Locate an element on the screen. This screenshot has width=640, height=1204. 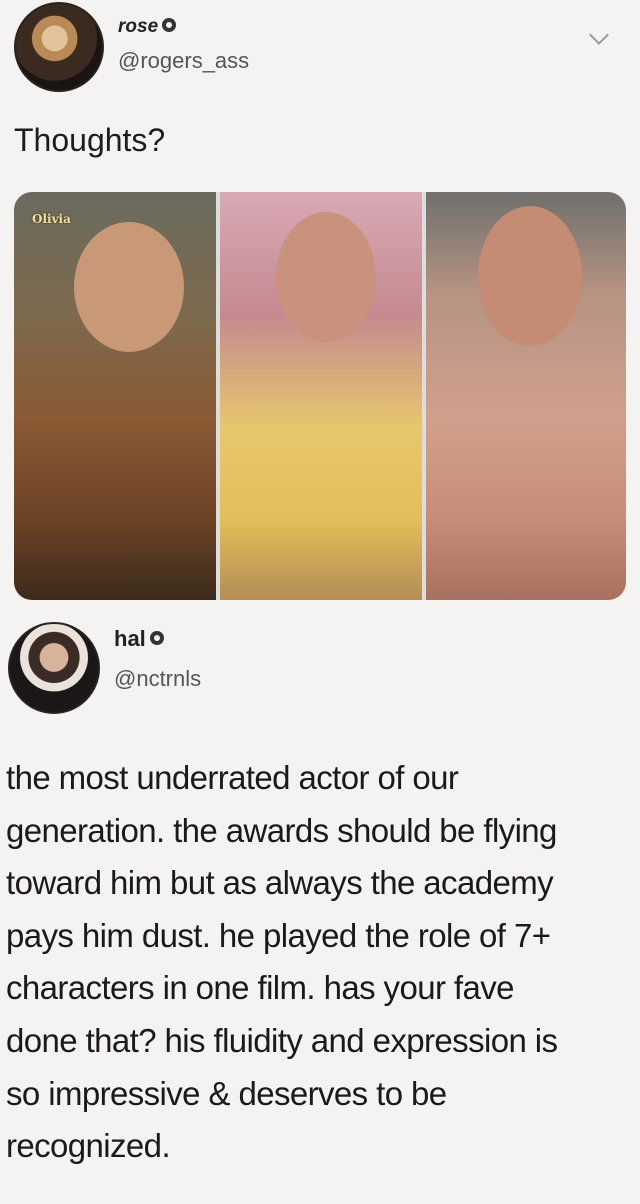
tweet-text-line: so impressive & deserves to be is located at coordinates (226, 1093).